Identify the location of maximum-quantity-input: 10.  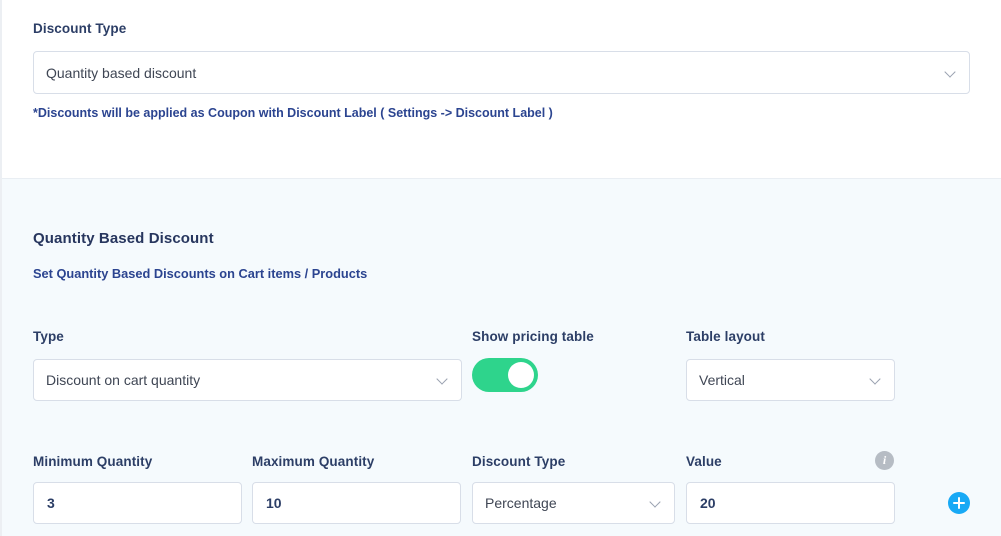
(356, 503).